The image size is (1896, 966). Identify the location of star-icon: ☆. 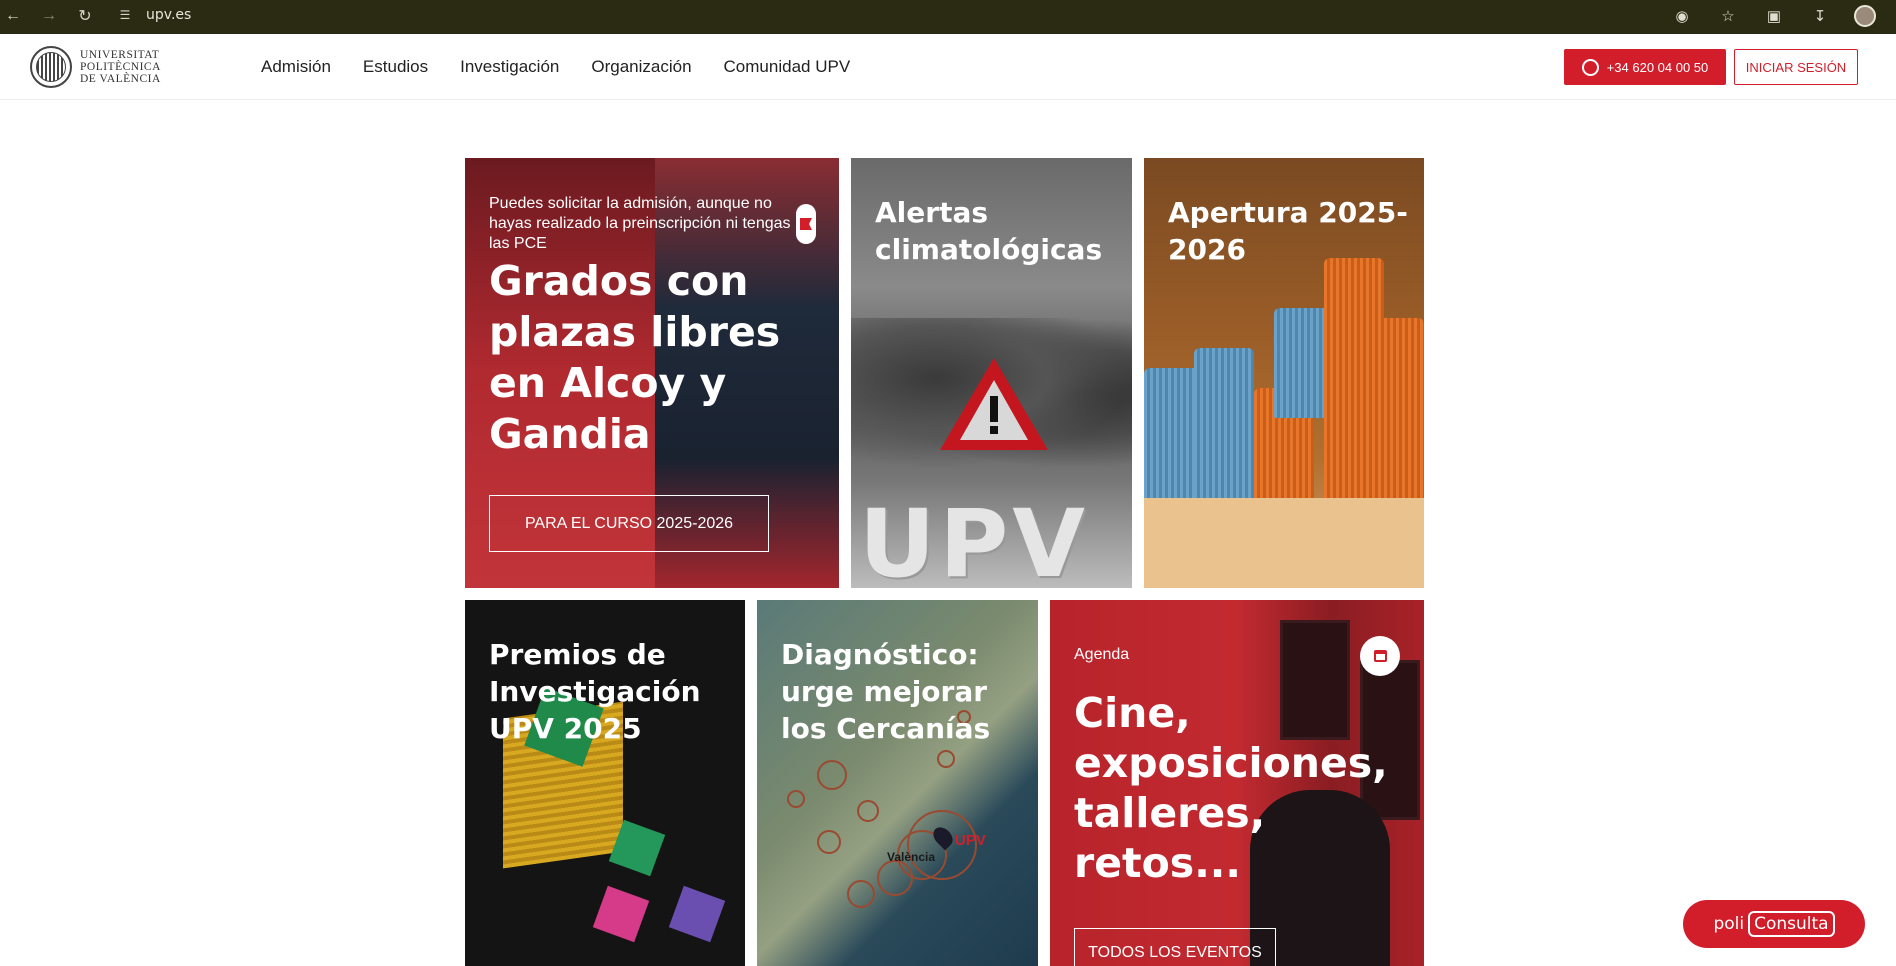
(1728, 16).